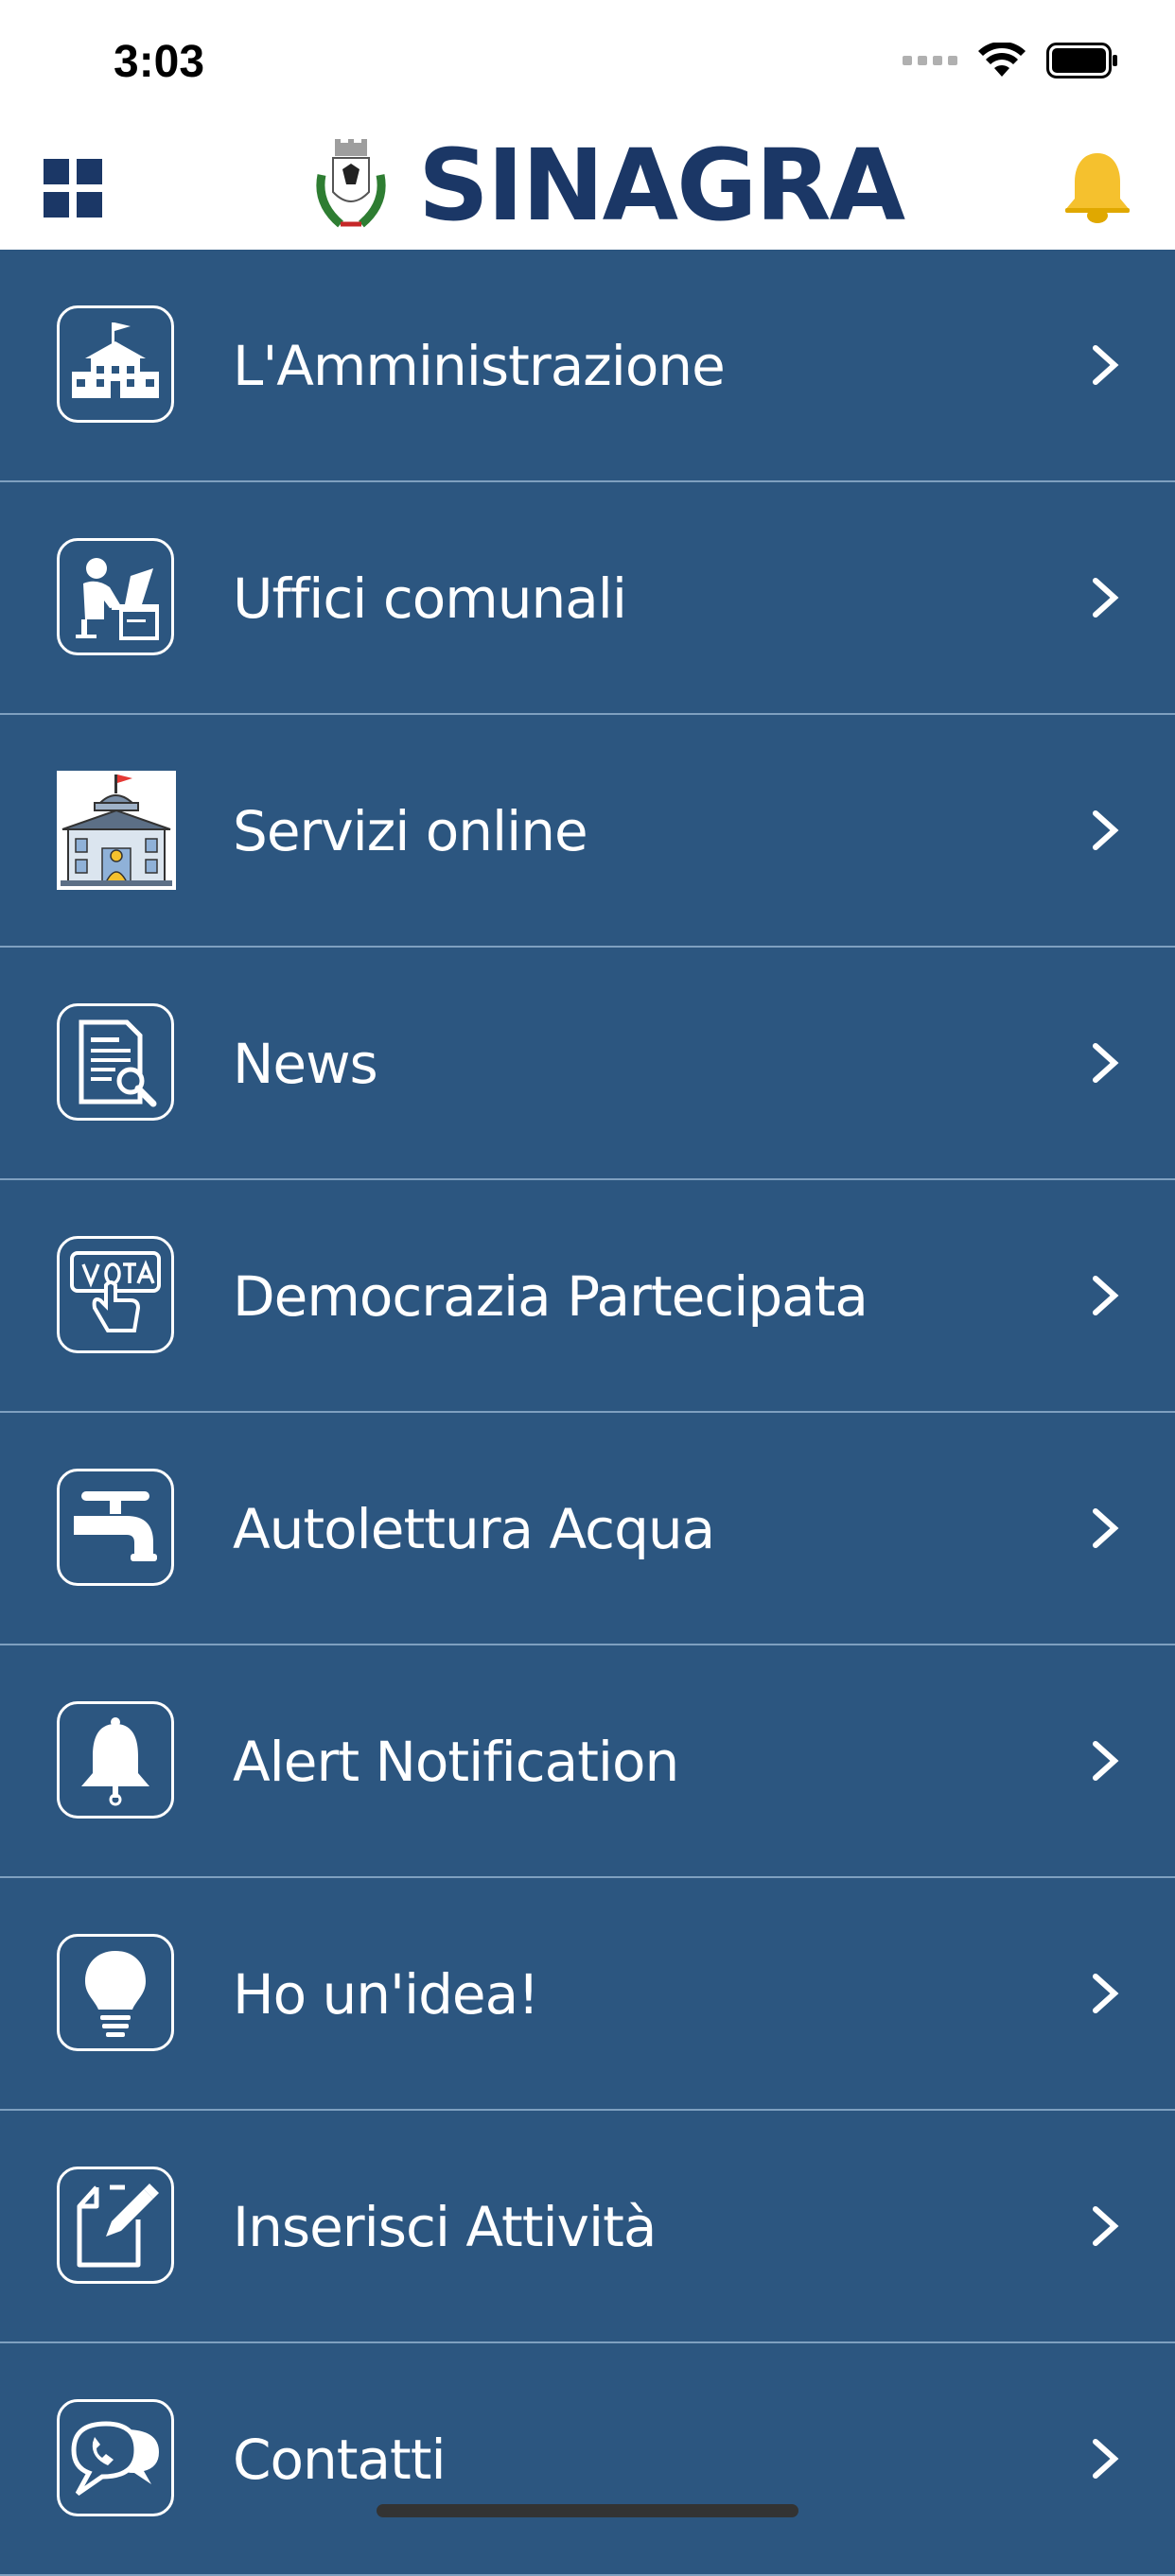 Image resolution: width=1175 pixels, height=2576 pixels. What do you see at coordinates (456, 1762) in the screenshot?
I see `menu-item-label: Alert Notification` at bounding box center [456, 1762].